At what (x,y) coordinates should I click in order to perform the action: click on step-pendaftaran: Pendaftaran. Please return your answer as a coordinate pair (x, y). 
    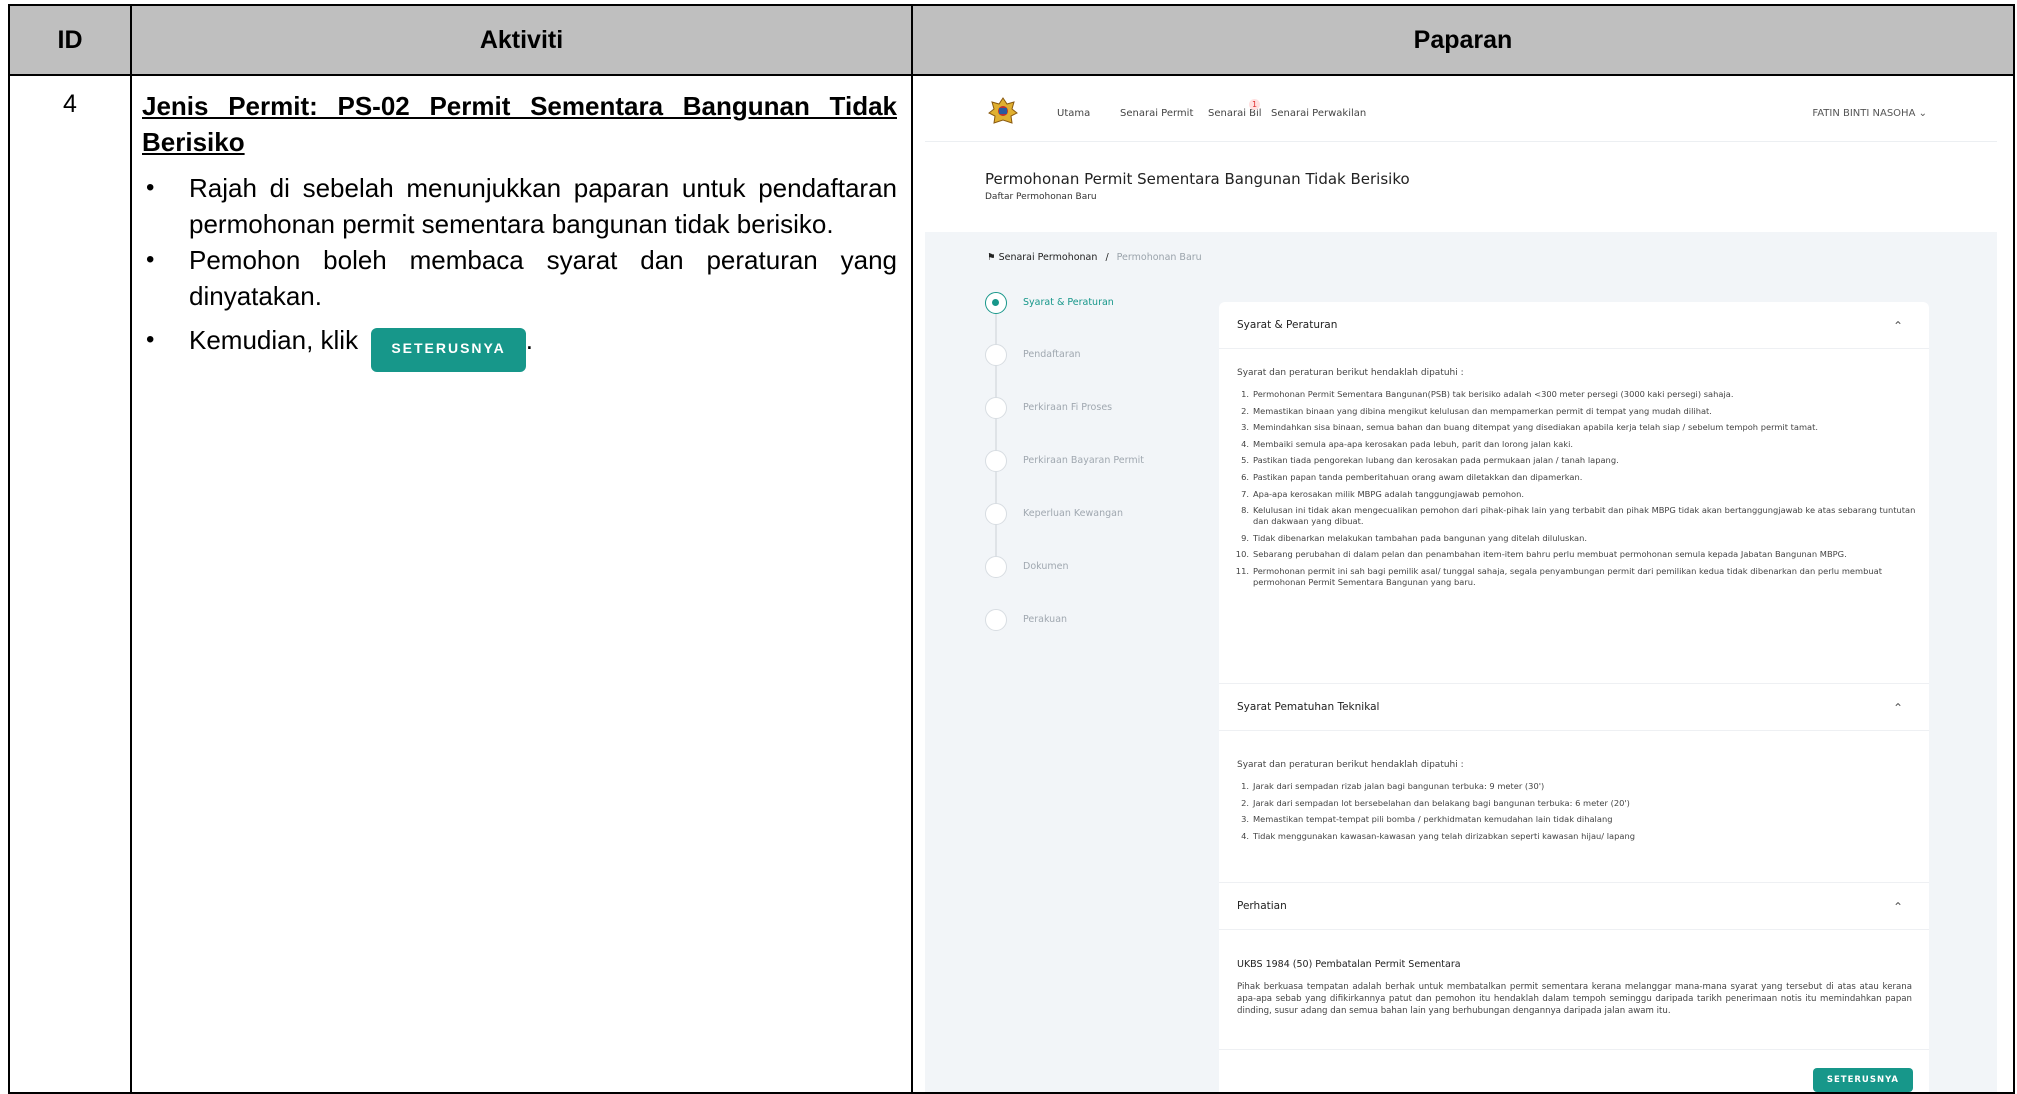
    Looking at the image, I should click on (1085, 357).